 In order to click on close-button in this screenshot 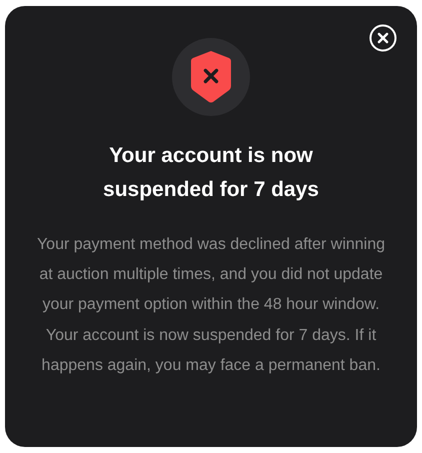, I will do `click(383, 38)`.